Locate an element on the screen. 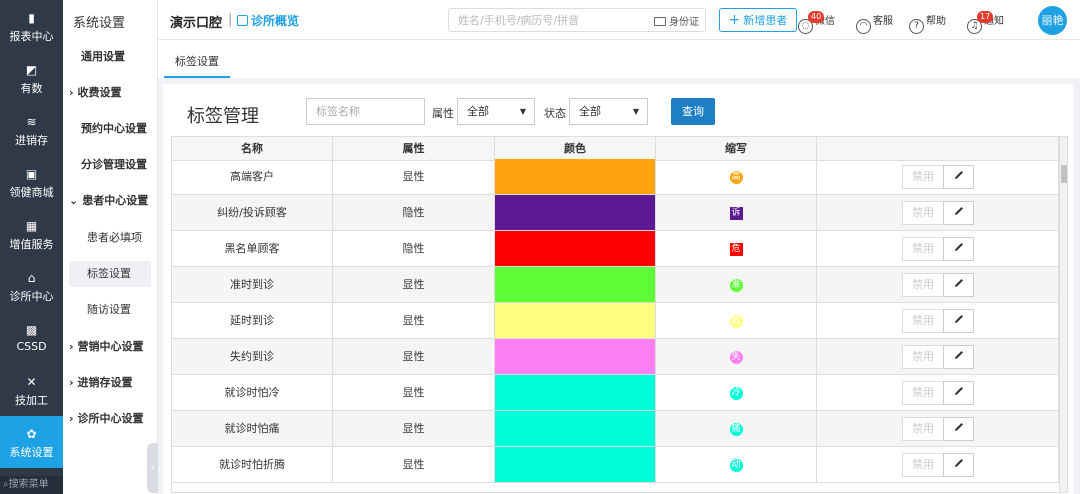  headset-icon: ◠ is located at coordinates (863, 26).